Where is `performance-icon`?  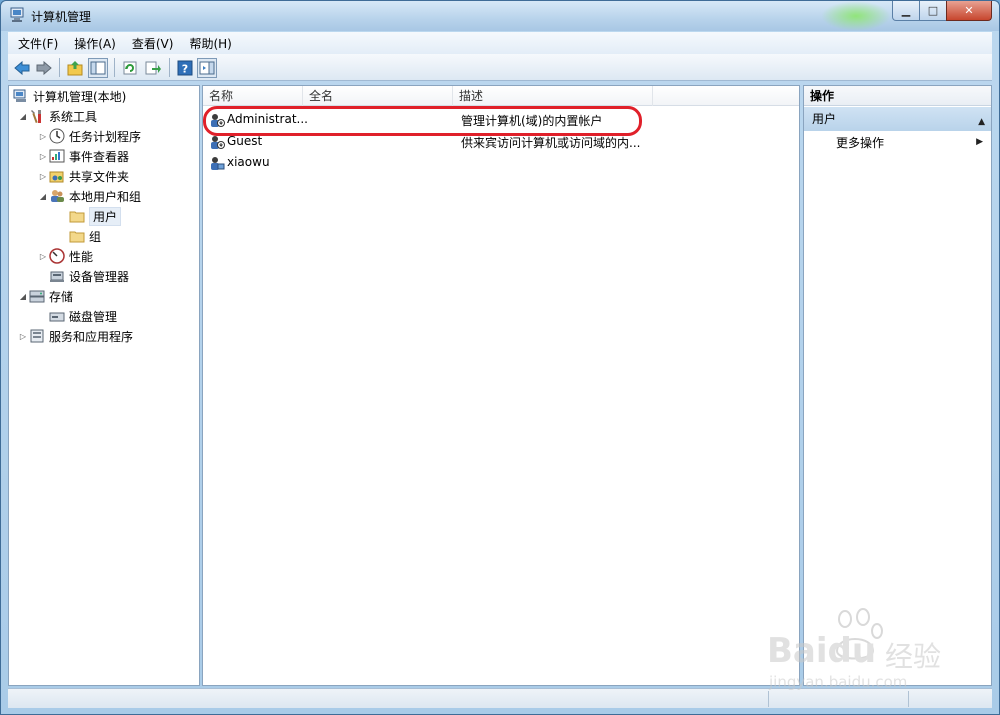
performance-icon is located at coordinates (57, 256).